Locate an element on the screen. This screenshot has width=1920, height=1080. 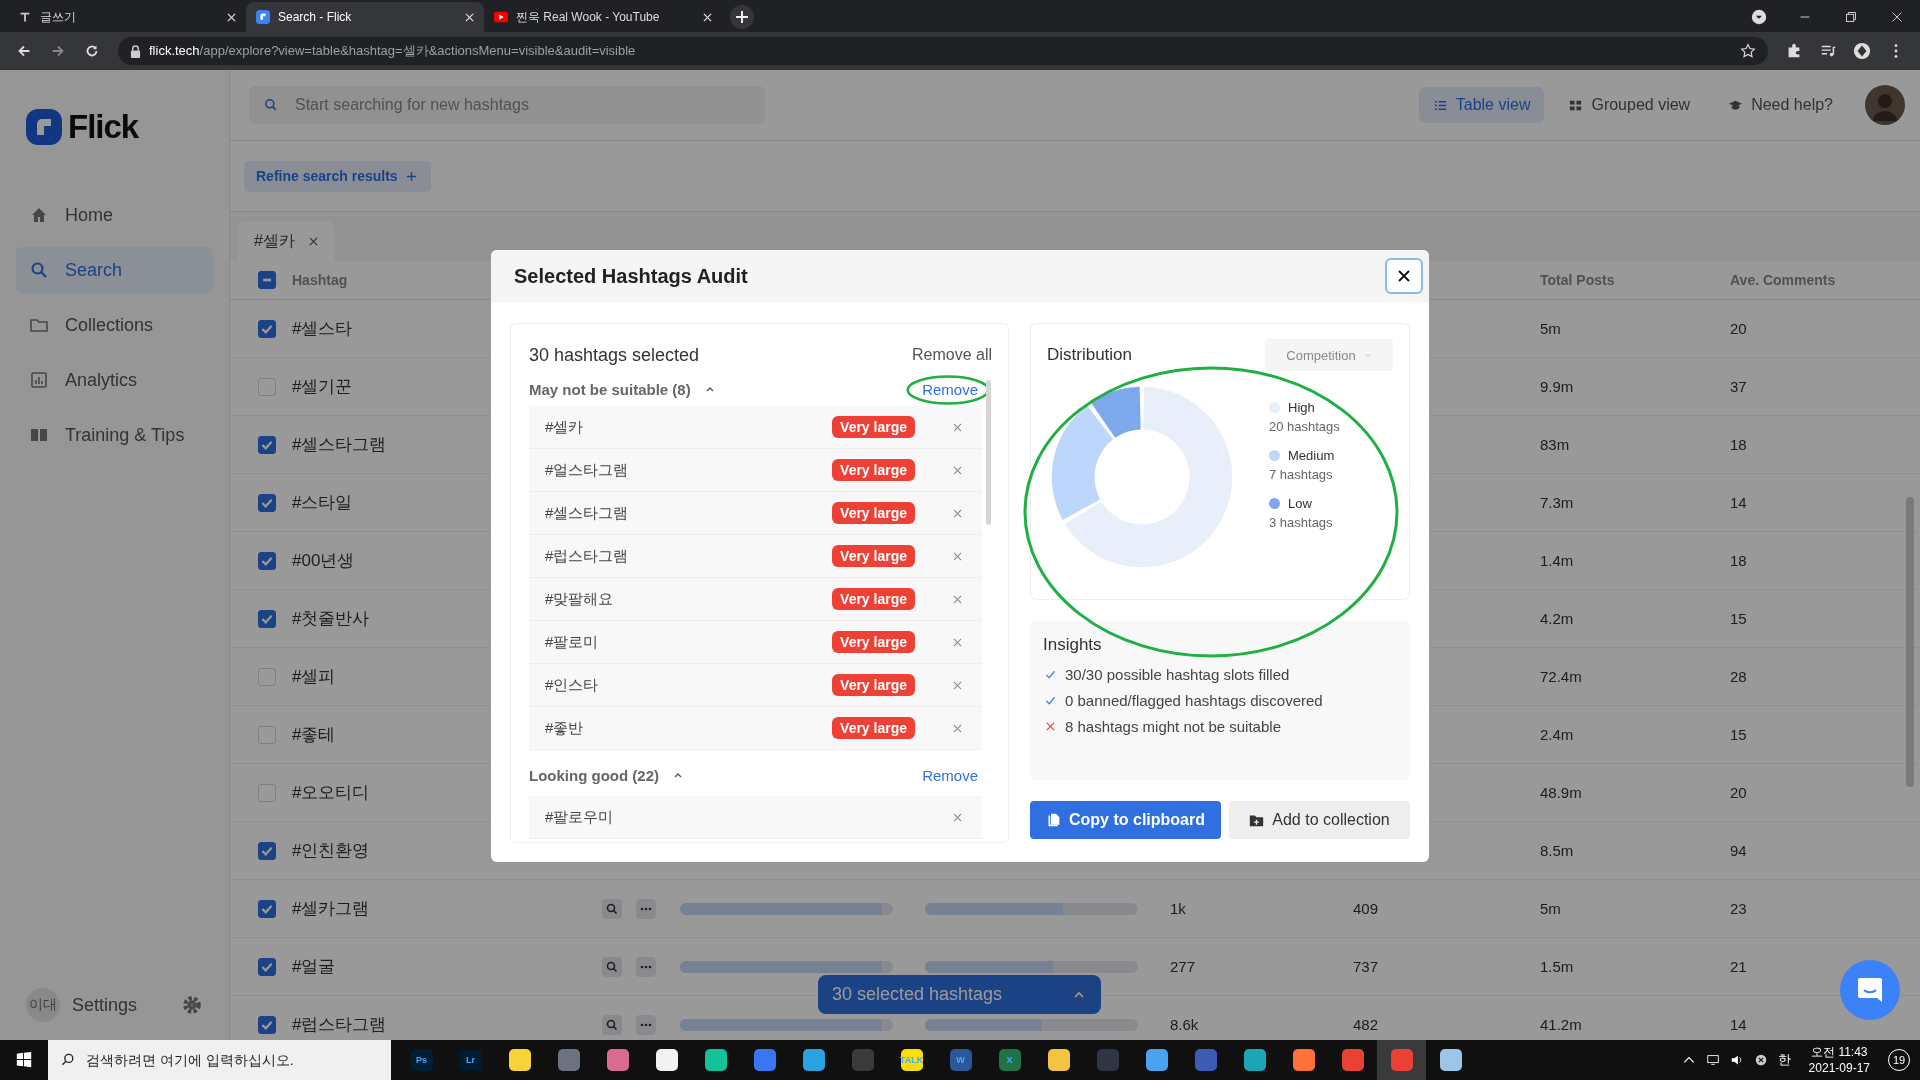
remove-all-link: Remove all is located at coordinates (951, 355).